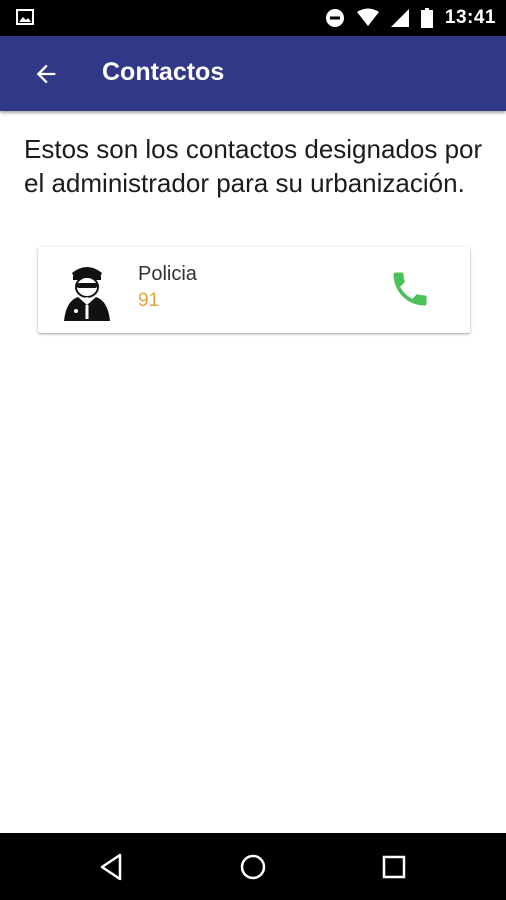  I want to click on signal-icon, so click(399, 18).